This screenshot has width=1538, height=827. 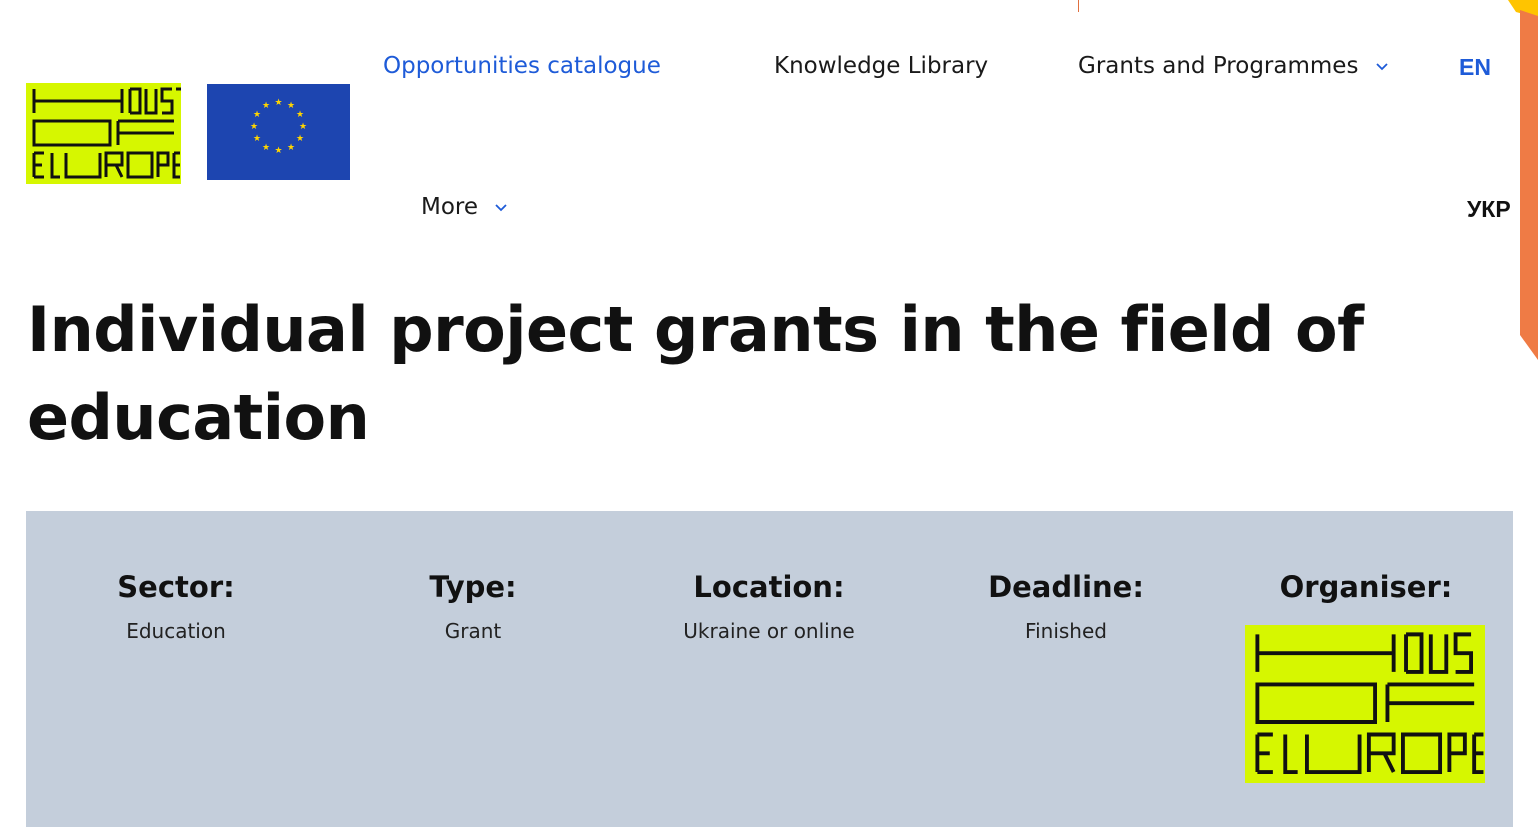 What do you see at coordinates (769, 631) in the screenshot?
I see `location-value: Ukraine or online` at bounding box center [769, 631].